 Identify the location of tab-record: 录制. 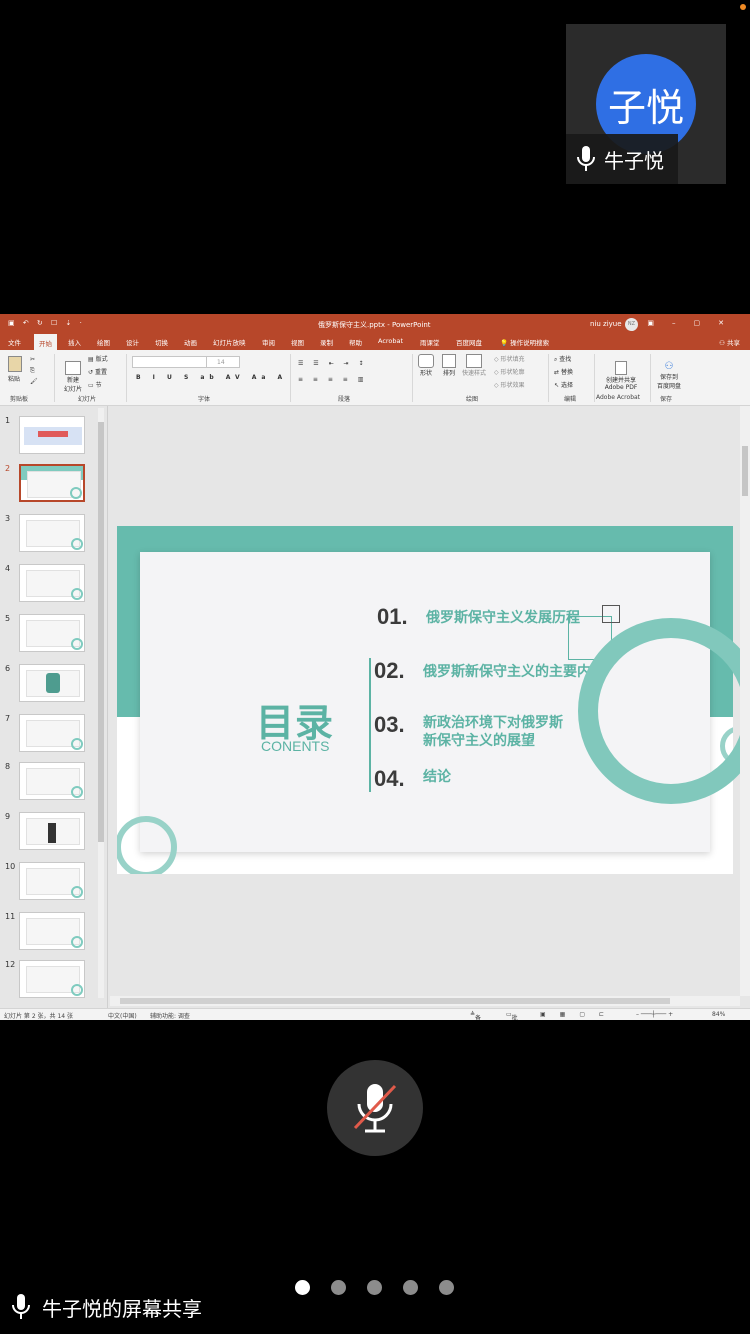
(326, 342).